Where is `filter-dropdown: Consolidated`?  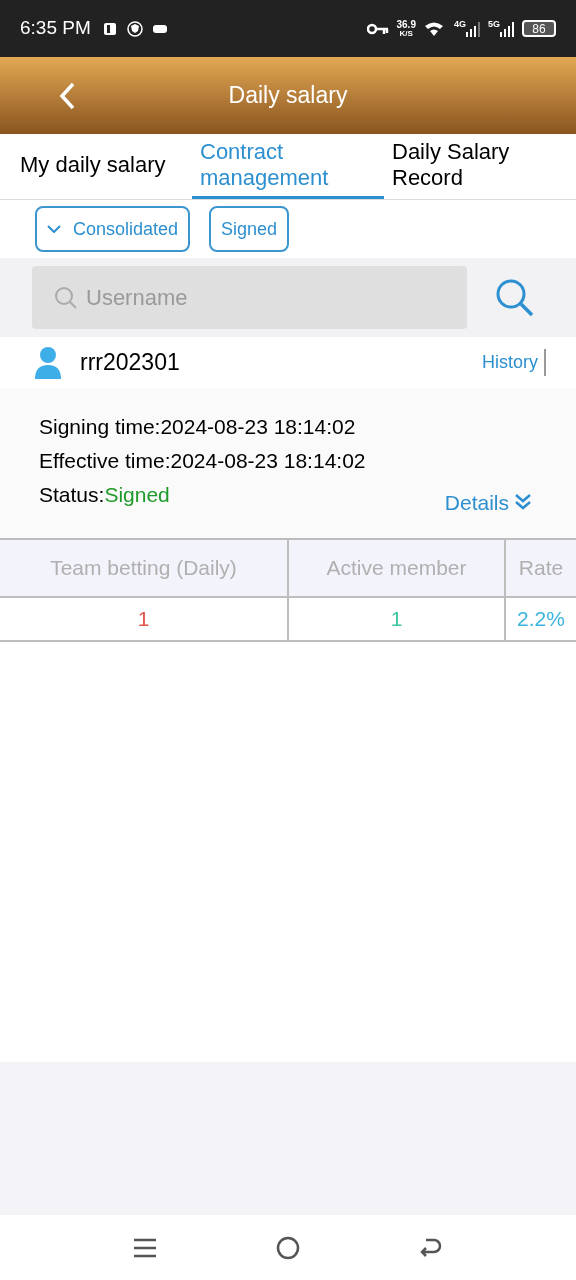 filter-dropdown: Consolidated is located at coordinates (113, 229).